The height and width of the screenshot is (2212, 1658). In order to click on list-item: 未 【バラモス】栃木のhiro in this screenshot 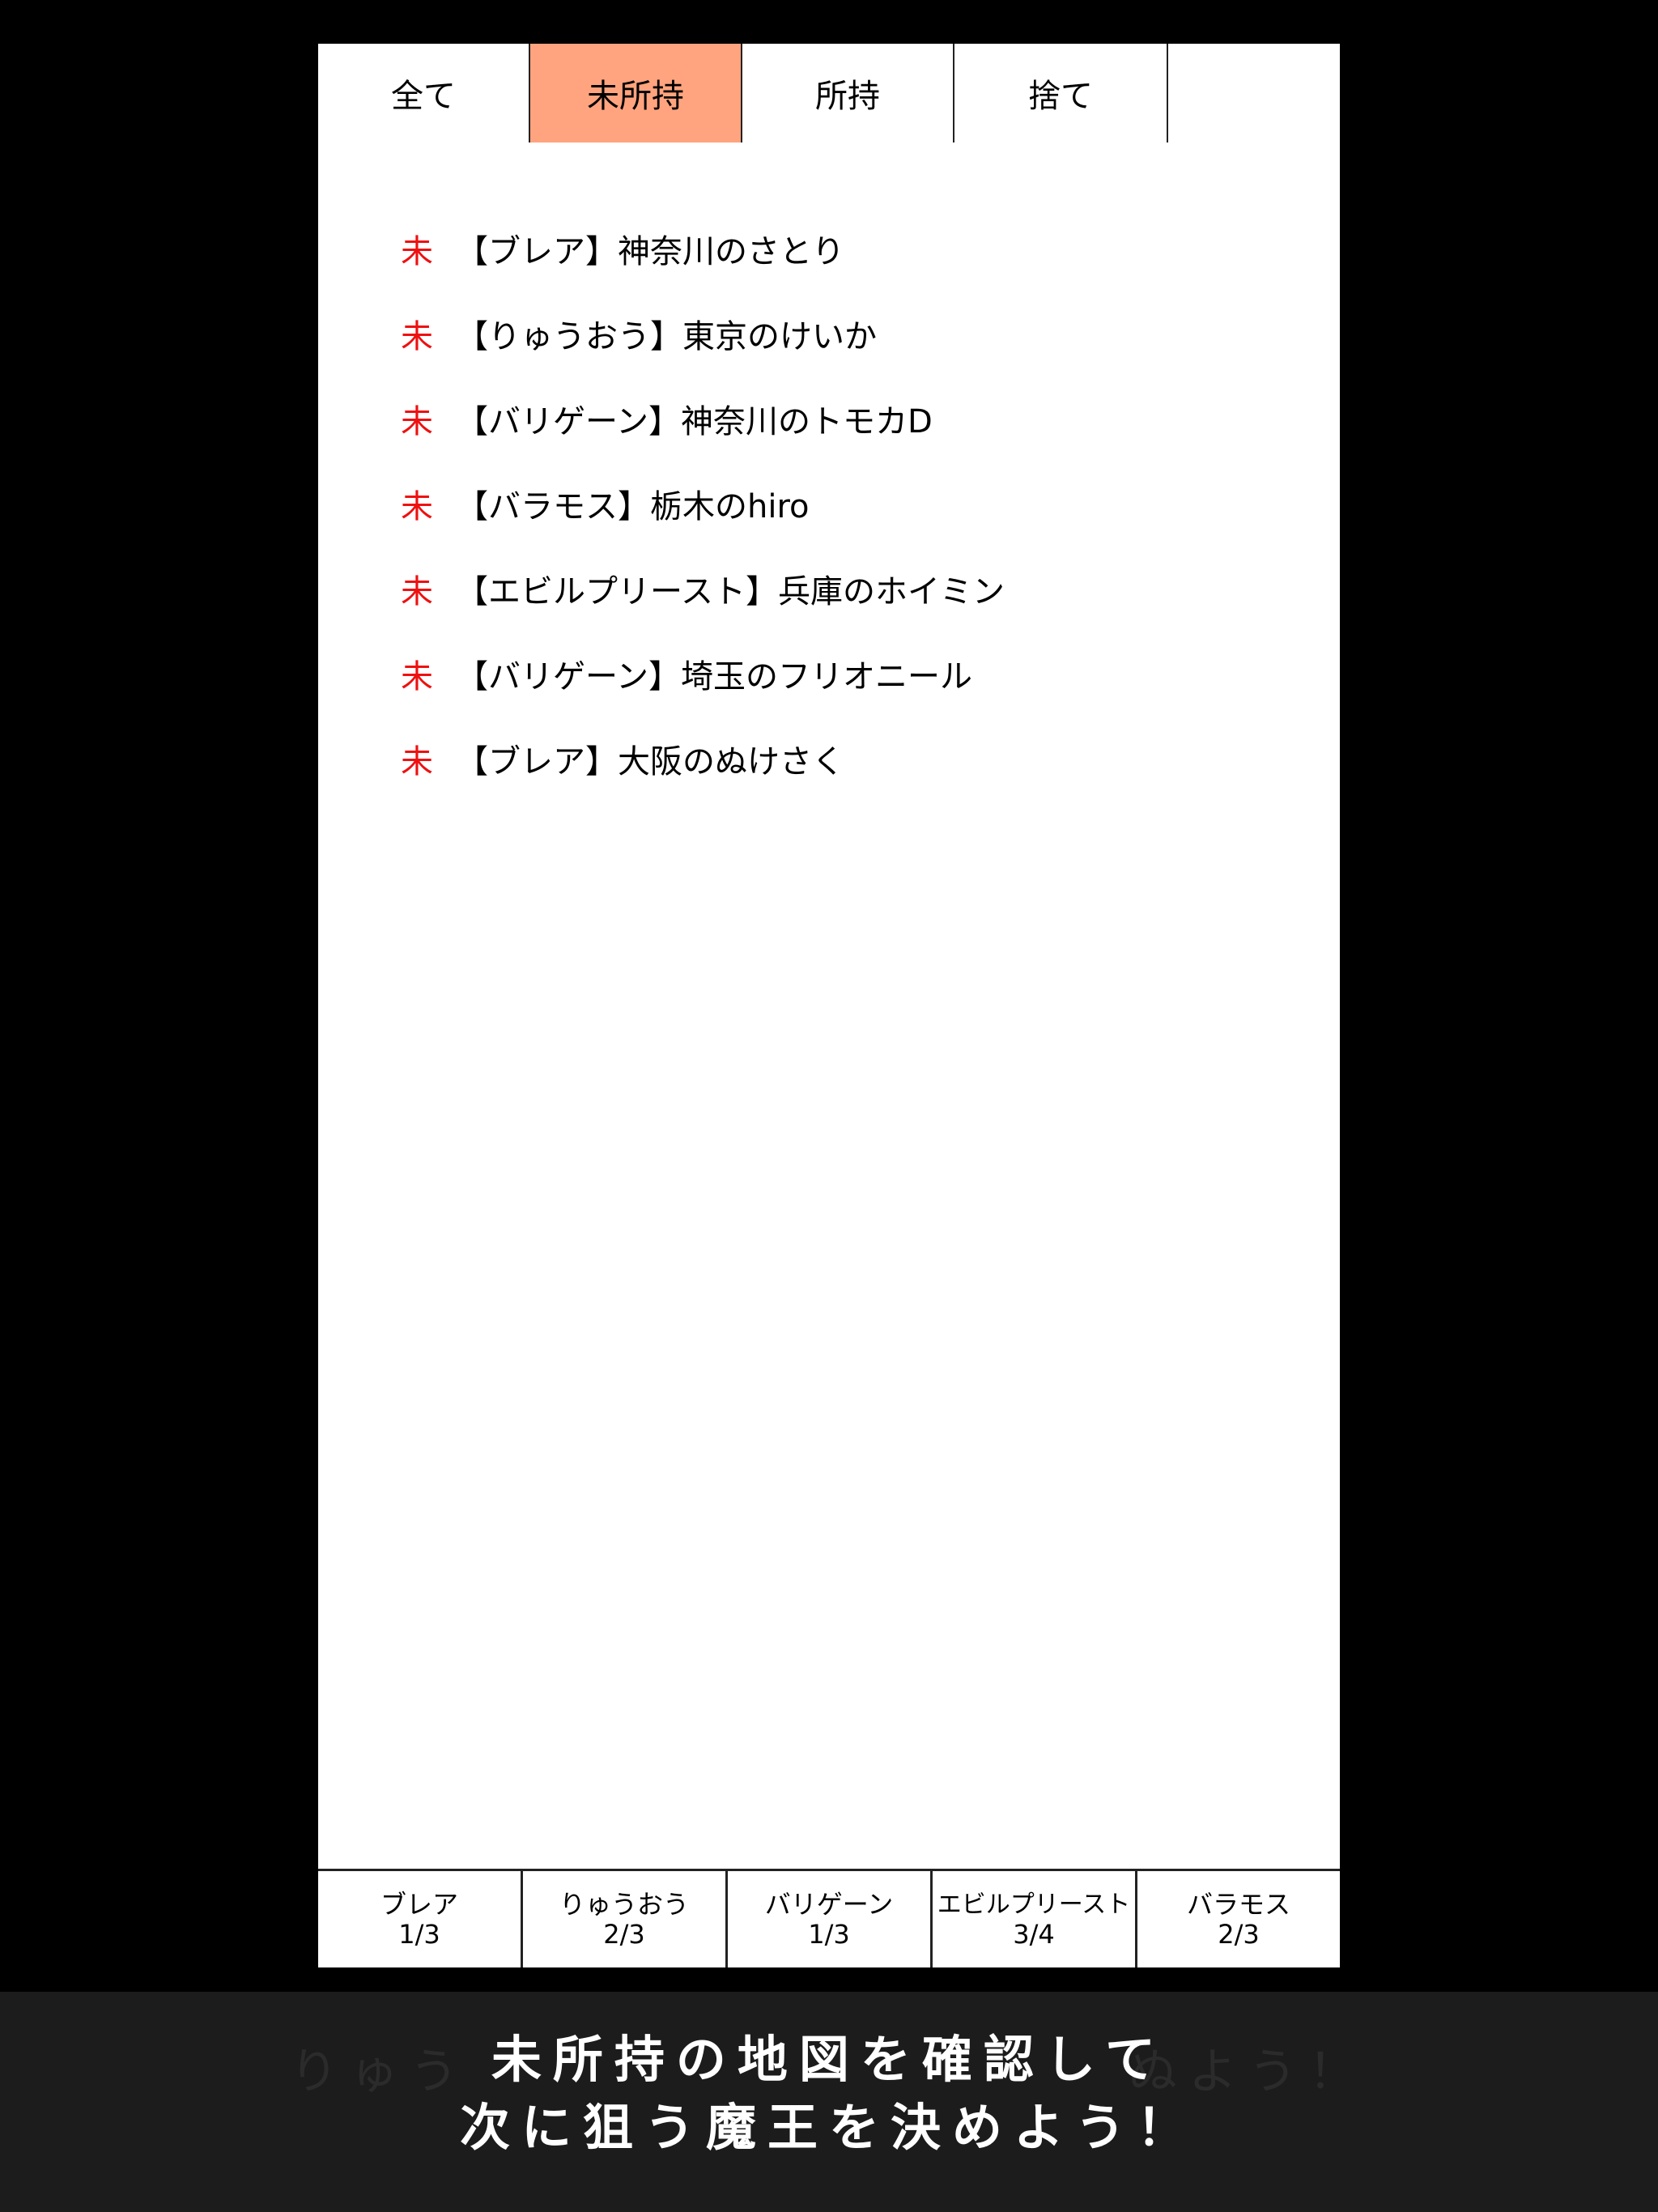, I will do `click(829, 504)`.